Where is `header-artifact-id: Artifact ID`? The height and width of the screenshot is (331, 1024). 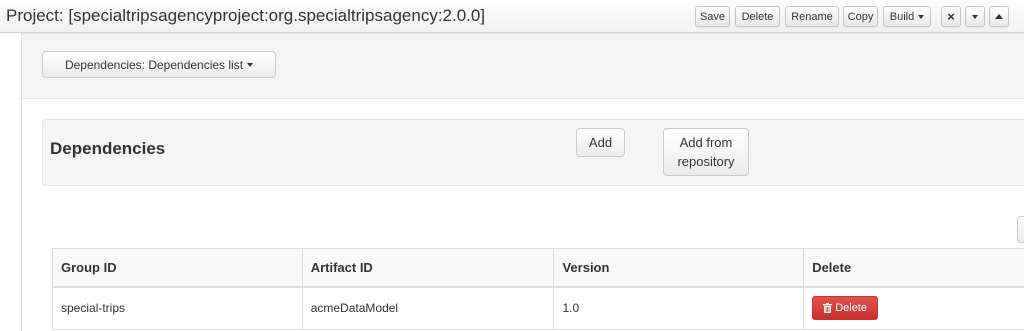 header-artifact-id: Artifact ID is located at coordinates (428, 268).